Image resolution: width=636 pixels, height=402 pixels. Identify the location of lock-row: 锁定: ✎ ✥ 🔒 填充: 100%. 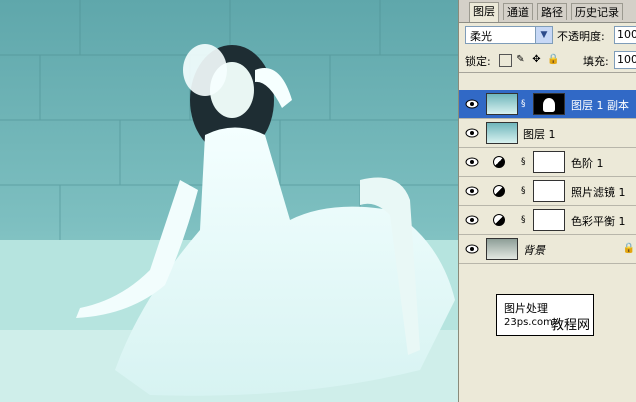
(547, 60).